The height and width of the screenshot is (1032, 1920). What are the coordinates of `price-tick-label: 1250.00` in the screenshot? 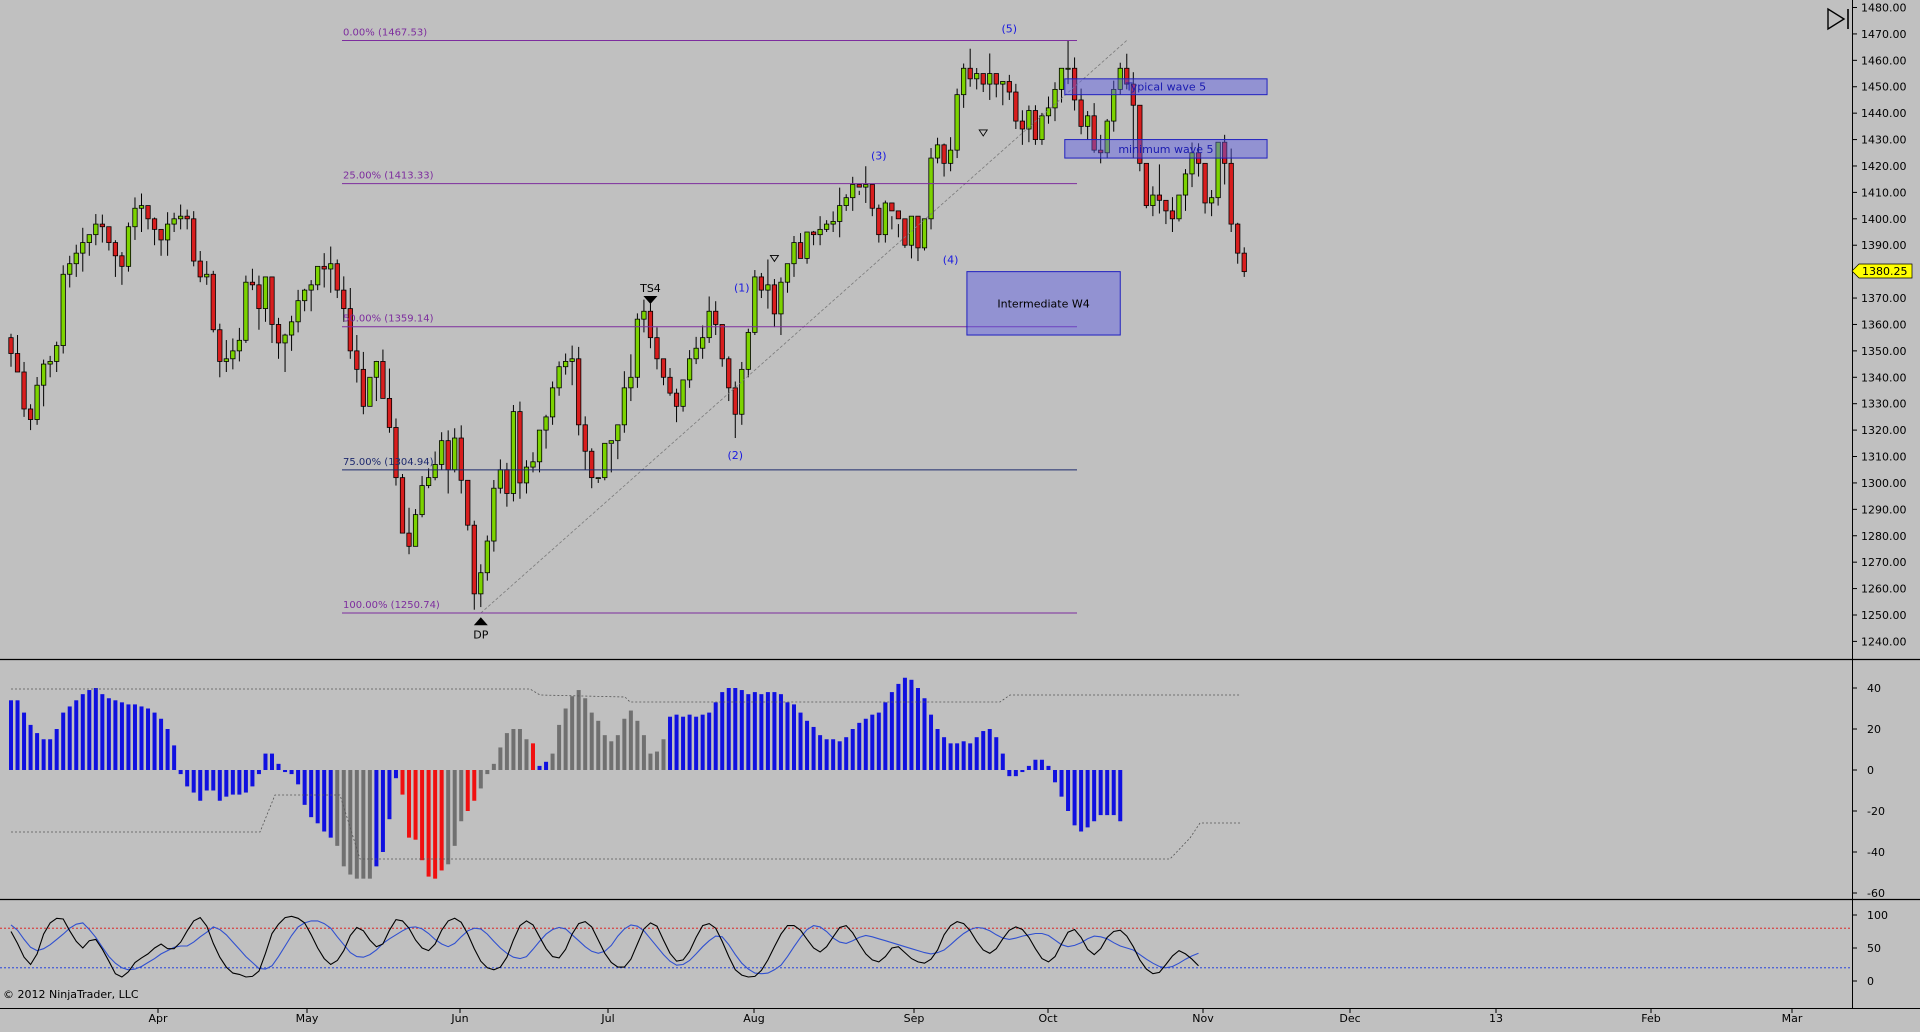 It's located at (1884, 615).